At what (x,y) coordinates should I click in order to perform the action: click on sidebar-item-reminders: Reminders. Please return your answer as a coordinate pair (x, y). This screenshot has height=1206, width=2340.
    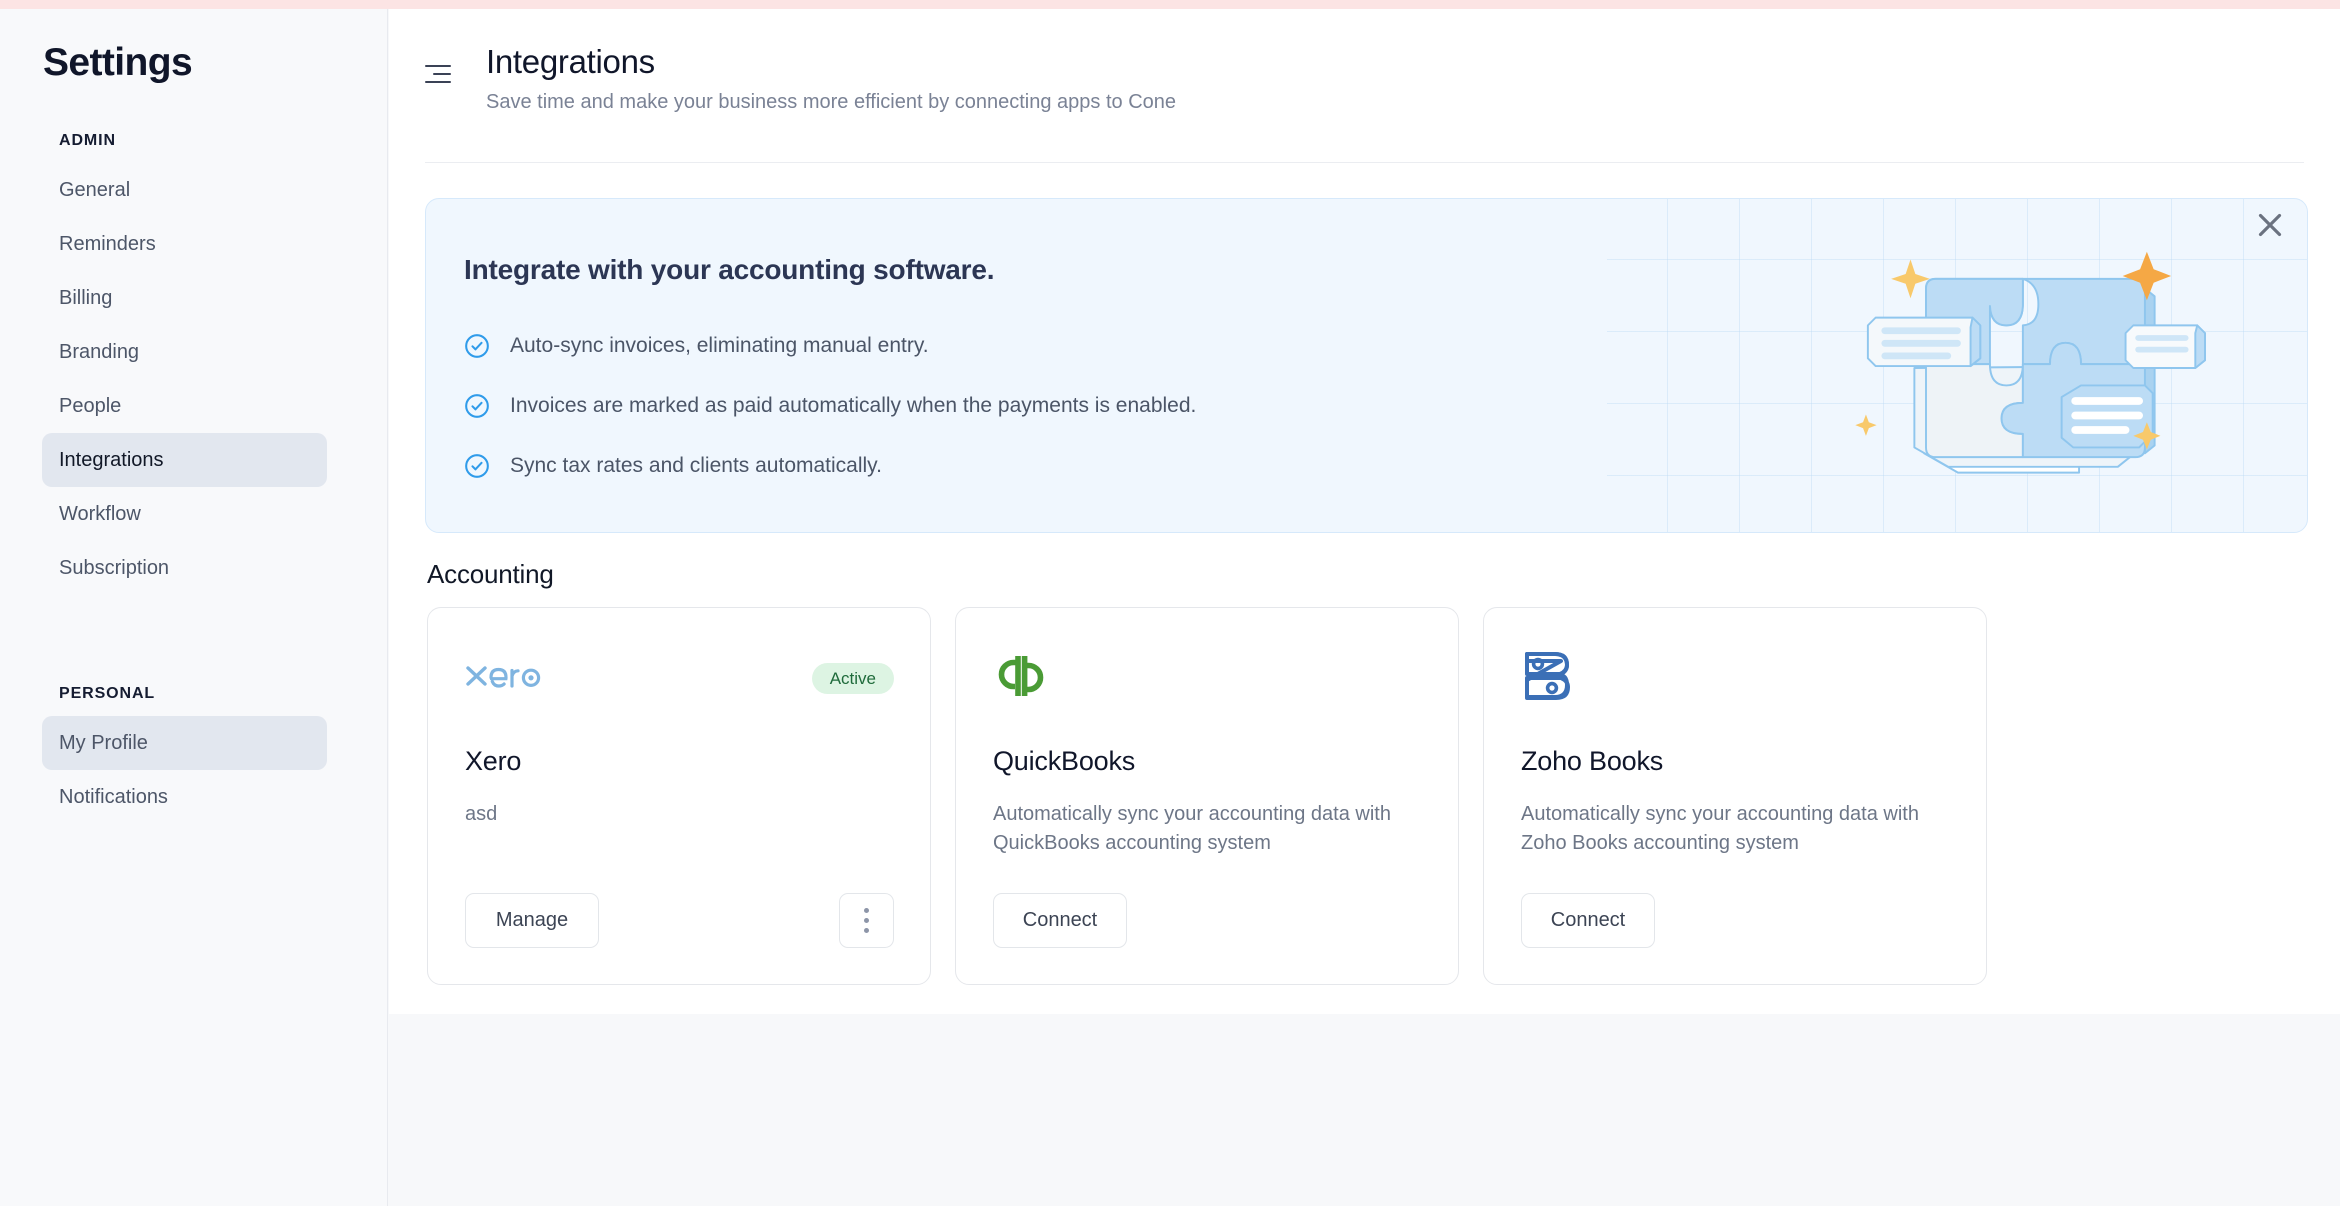
    Looking at the image, I should click on (184, 244).